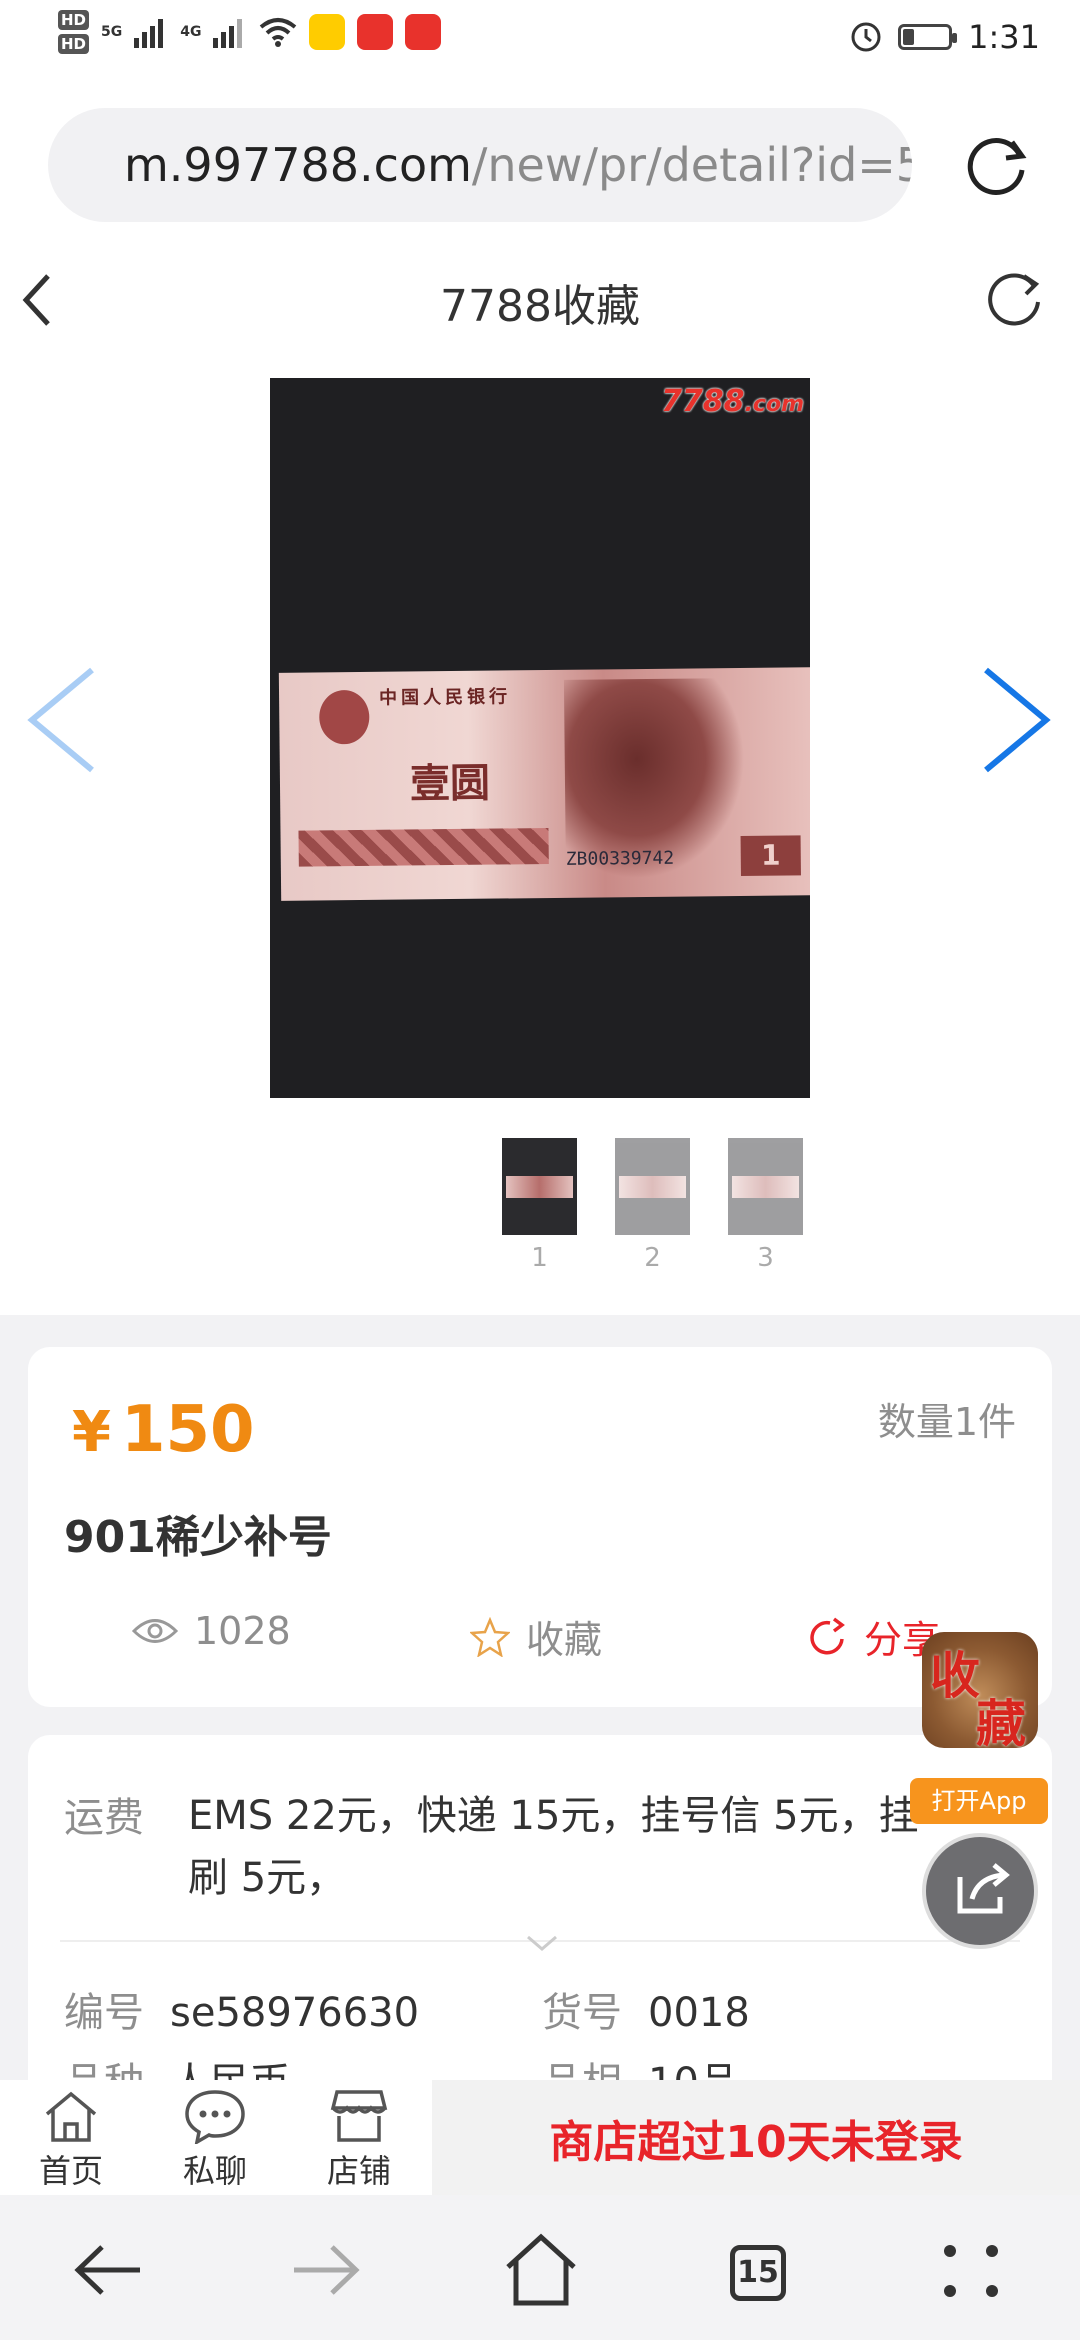 This screenshot has width=1080, height=2340. Describe the element at coordinates (946, 1422) in the screenshot. I see `quantity-label: 数量1件` at that location.